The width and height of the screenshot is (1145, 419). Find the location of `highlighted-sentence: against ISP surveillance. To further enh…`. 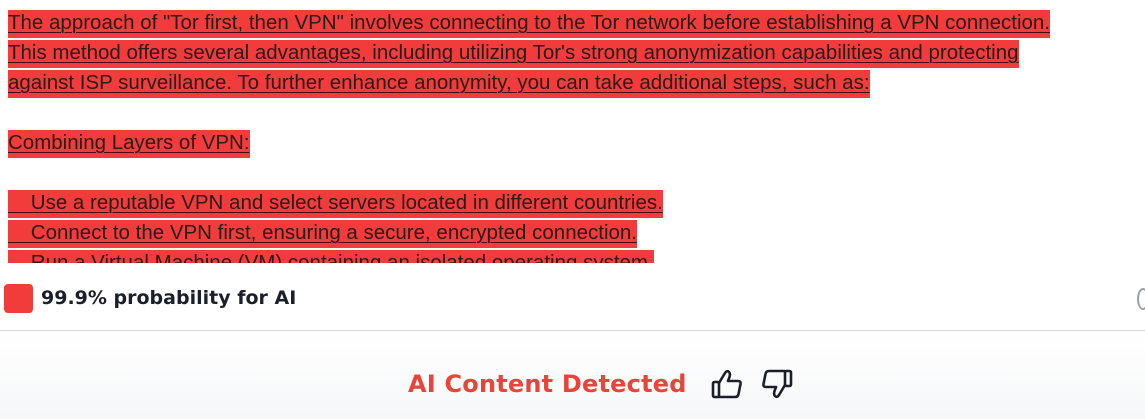

highlighted-sentence: against ISP surveillance. To further enh… is located at coordinates (439, 84).